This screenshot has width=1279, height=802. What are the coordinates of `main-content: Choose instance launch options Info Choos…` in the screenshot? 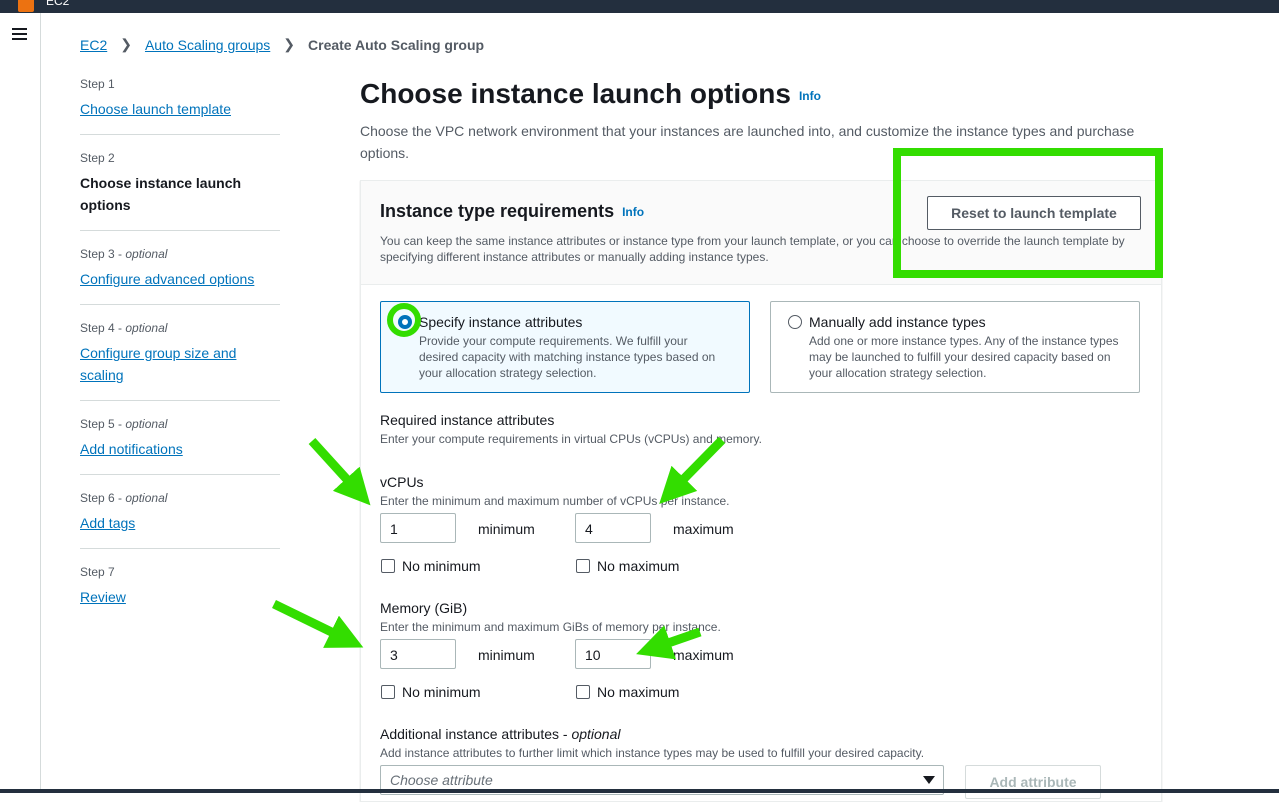 It's located at (760, 120).